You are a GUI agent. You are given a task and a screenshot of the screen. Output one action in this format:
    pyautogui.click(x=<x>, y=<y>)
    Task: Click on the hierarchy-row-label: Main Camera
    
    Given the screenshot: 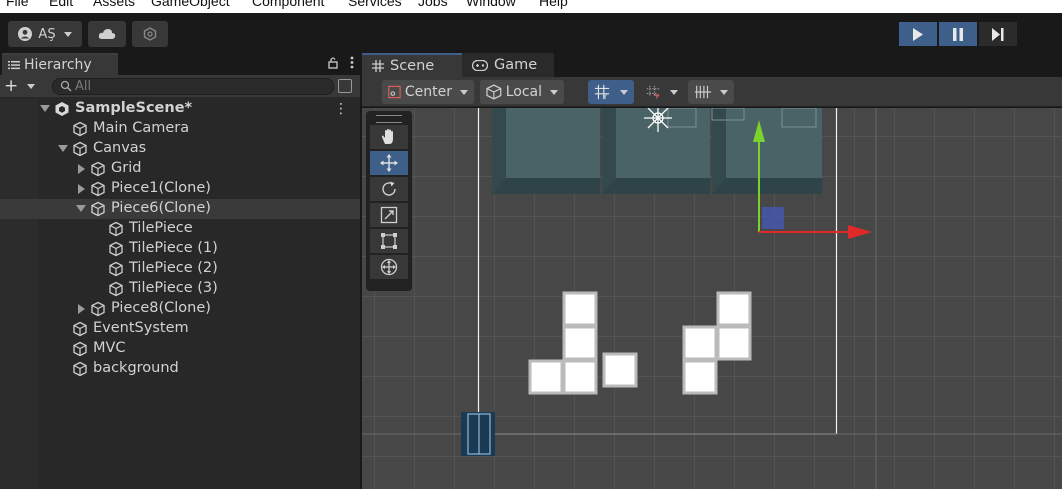 What is the action you would take?
    pyautogui.click(x=141, y=128)
    